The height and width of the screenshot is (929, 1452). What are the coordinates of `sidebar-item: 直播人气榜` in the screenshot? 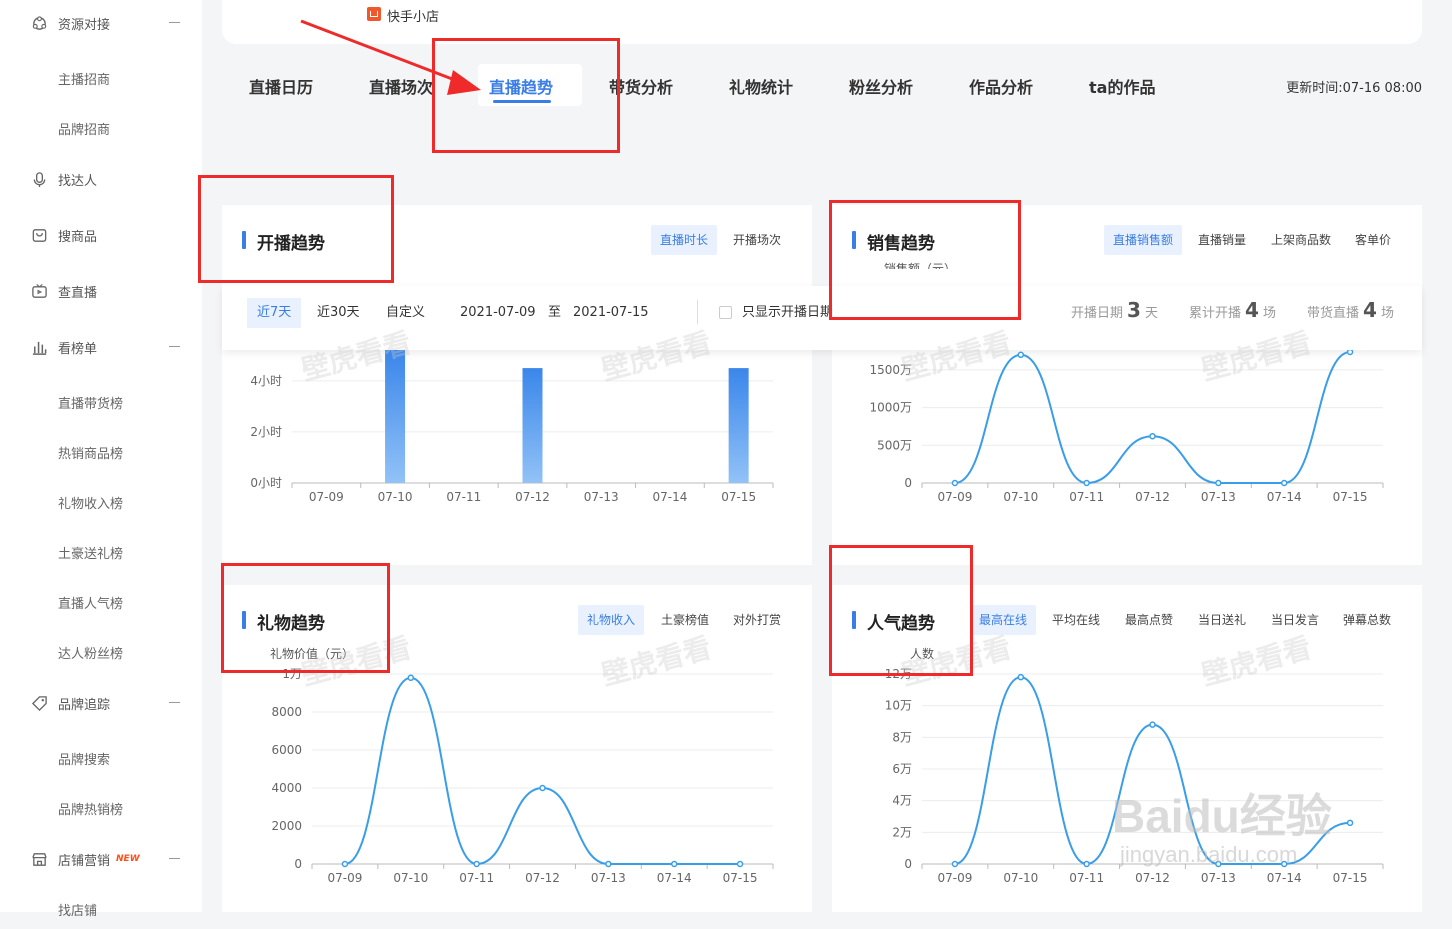 It's located at (101, 602).